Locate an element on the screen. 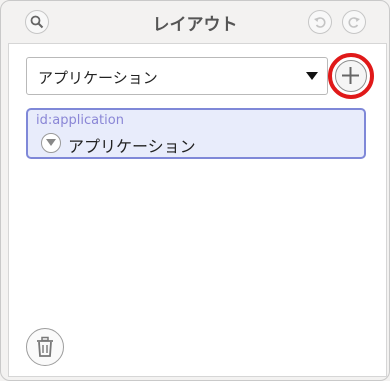  plus-icon is located at coordinates (350, 75).